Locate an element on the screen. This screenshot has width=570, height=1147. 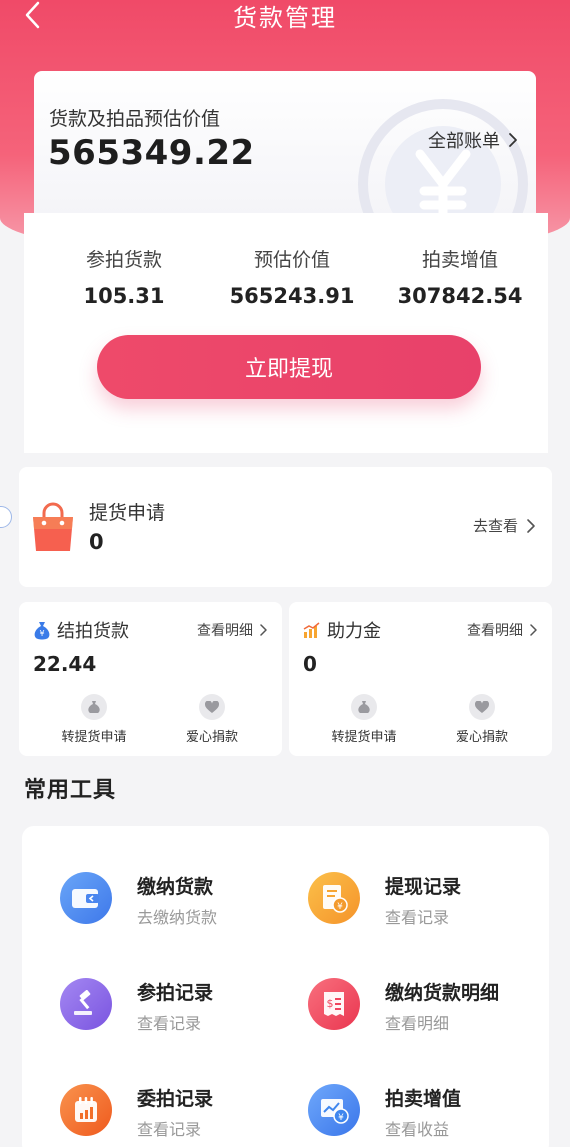
tool-name: 委拍记录 is located at coordinates (175, 1099).